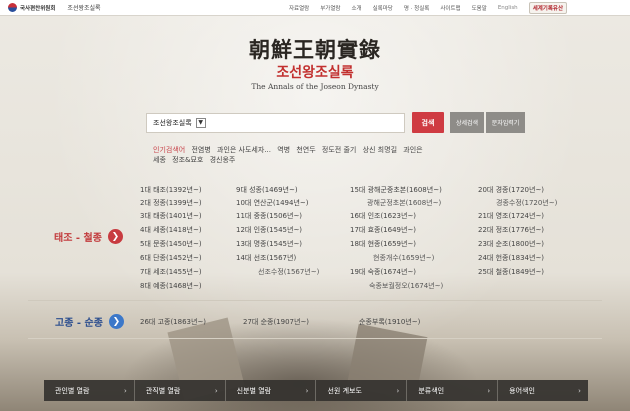  What do you see at coordinates (412, 150) in the screenshot?
I see `keyword-link: 과인은` at bounding box center [412, 150].